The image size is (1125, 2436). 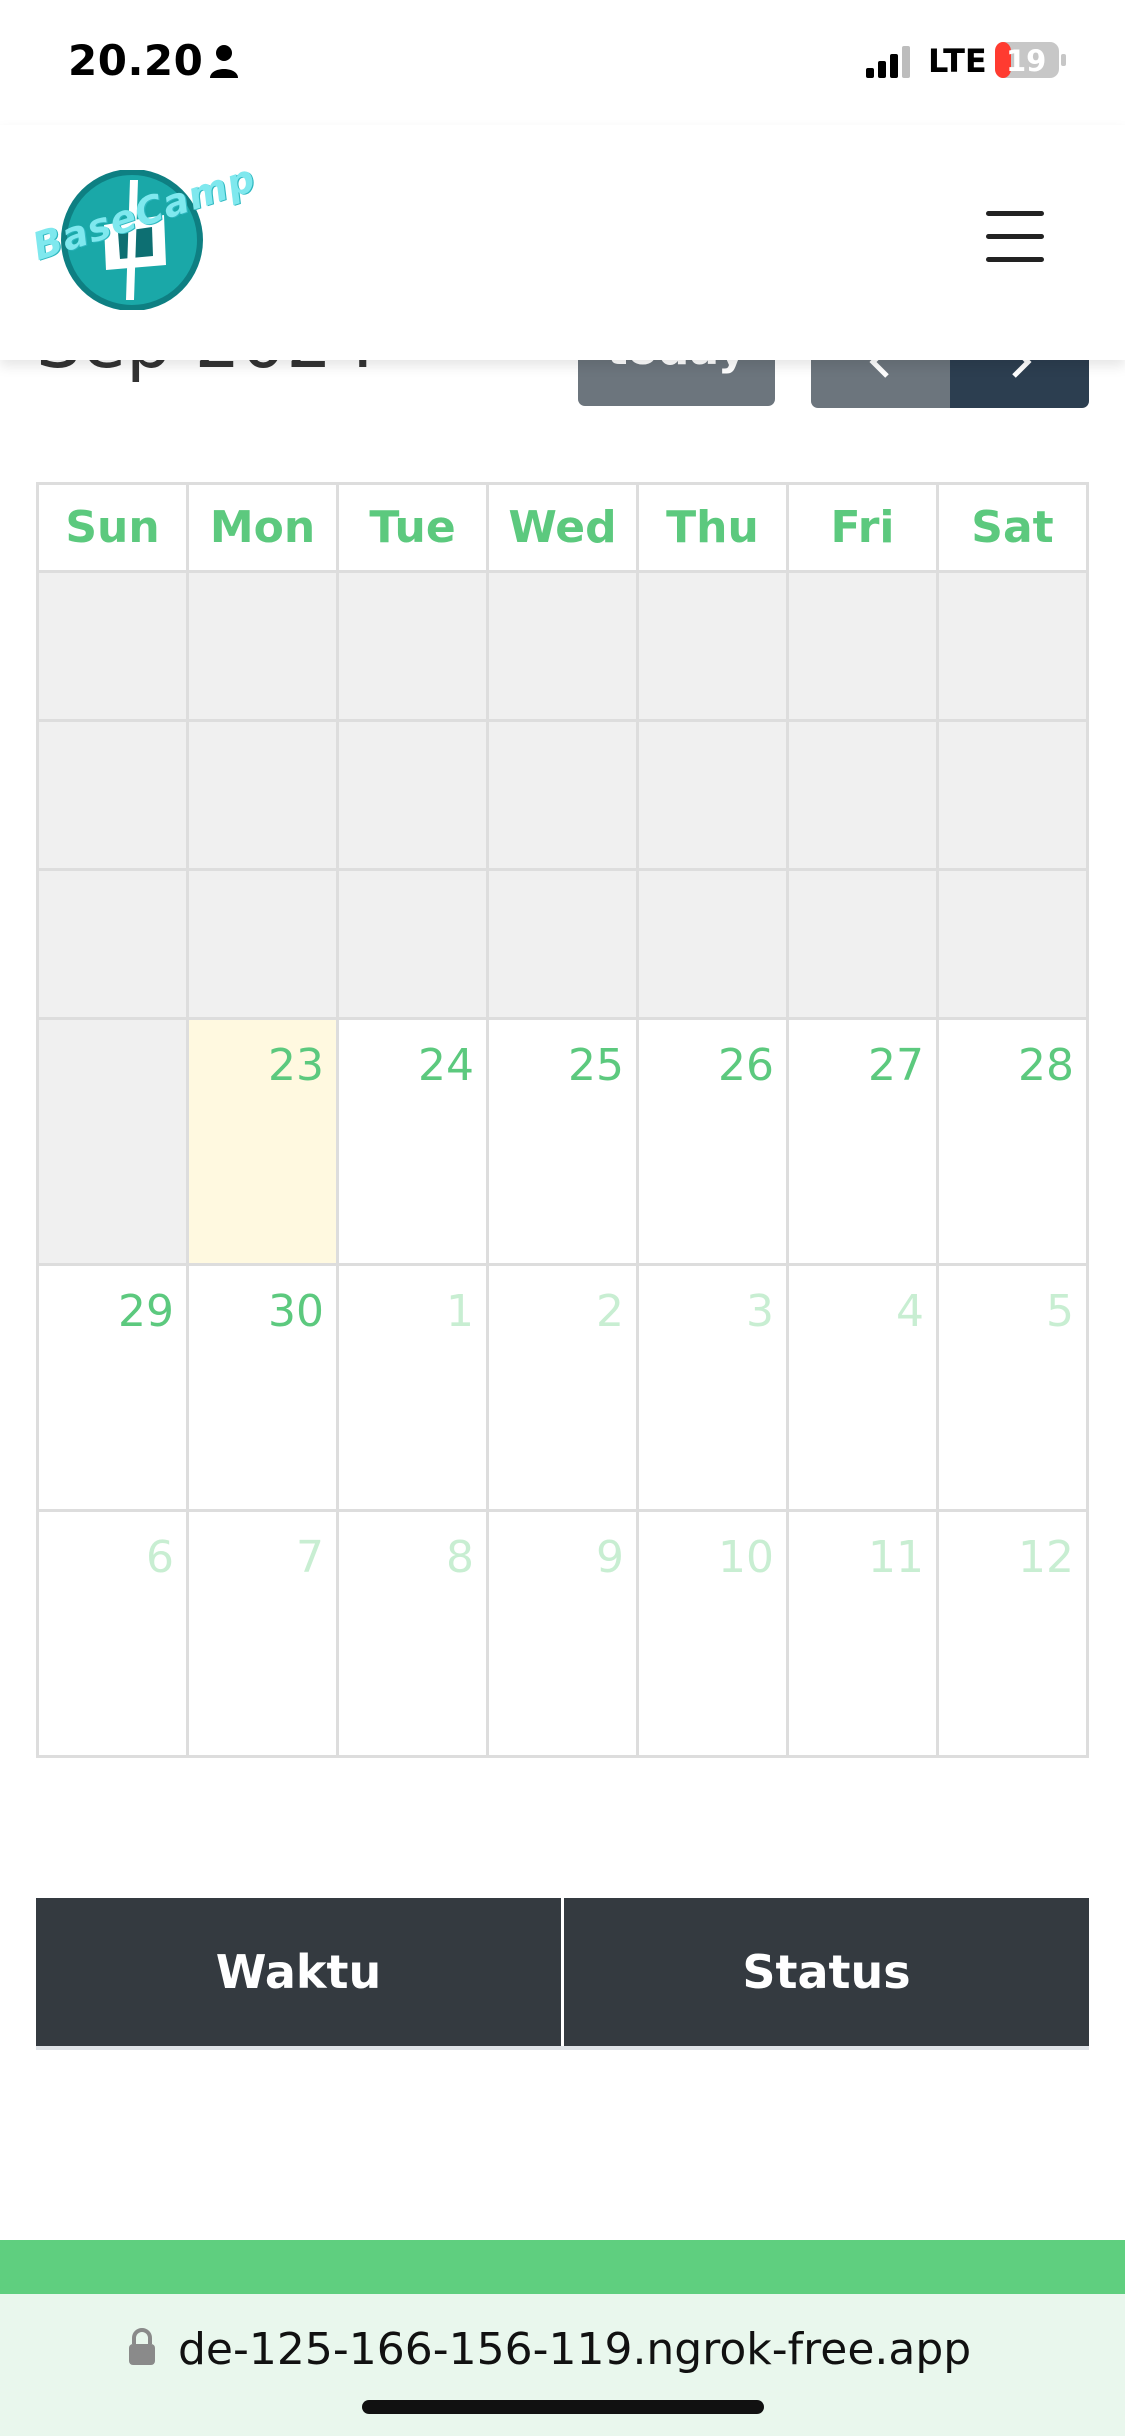 What do you see at coordinates (575, 2349) in the screenshot?
I see `url-text: de-125-166-156-119.ngrok-free.app` at bounding box center [575, 2349].